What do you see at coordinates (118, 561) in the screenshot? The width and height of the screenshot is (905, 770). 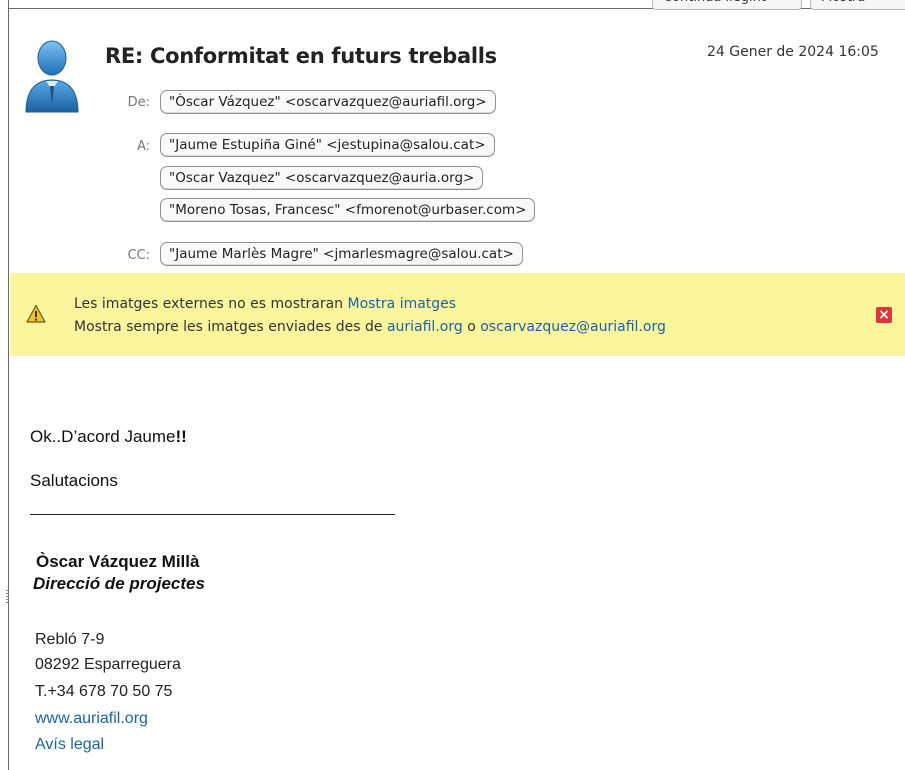 I see `signature-name: Òscar Vázquez Millà` at bounding box center [118, 561].